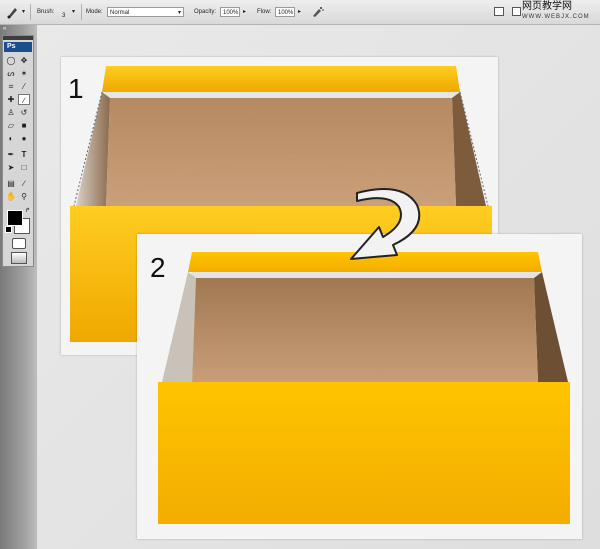 This screenshot has height=549, width=600. What do you see at coordinates (24, 154) in the screenshot?
I see `type-tool-icon: T` at bounding box center [24, 154].